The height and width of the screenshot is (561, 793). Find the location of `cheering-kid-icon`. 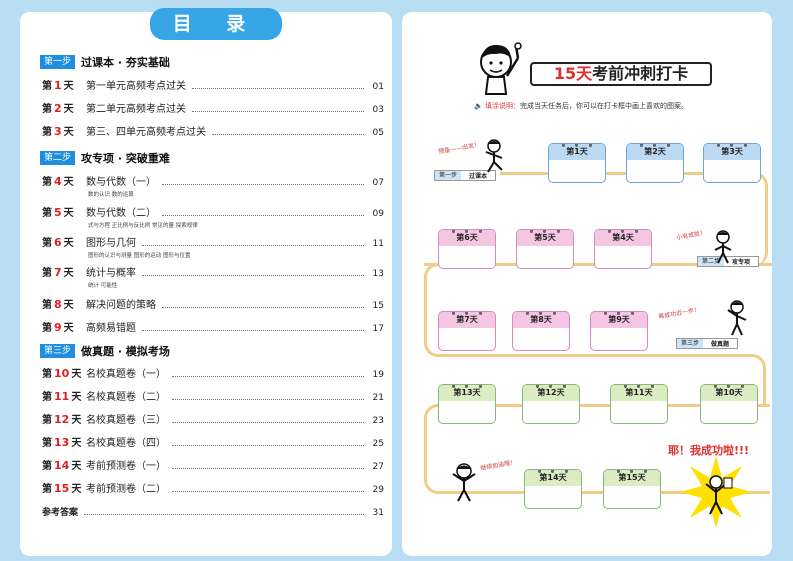

cheering-kid-icon is located at coordinates (464, 482).